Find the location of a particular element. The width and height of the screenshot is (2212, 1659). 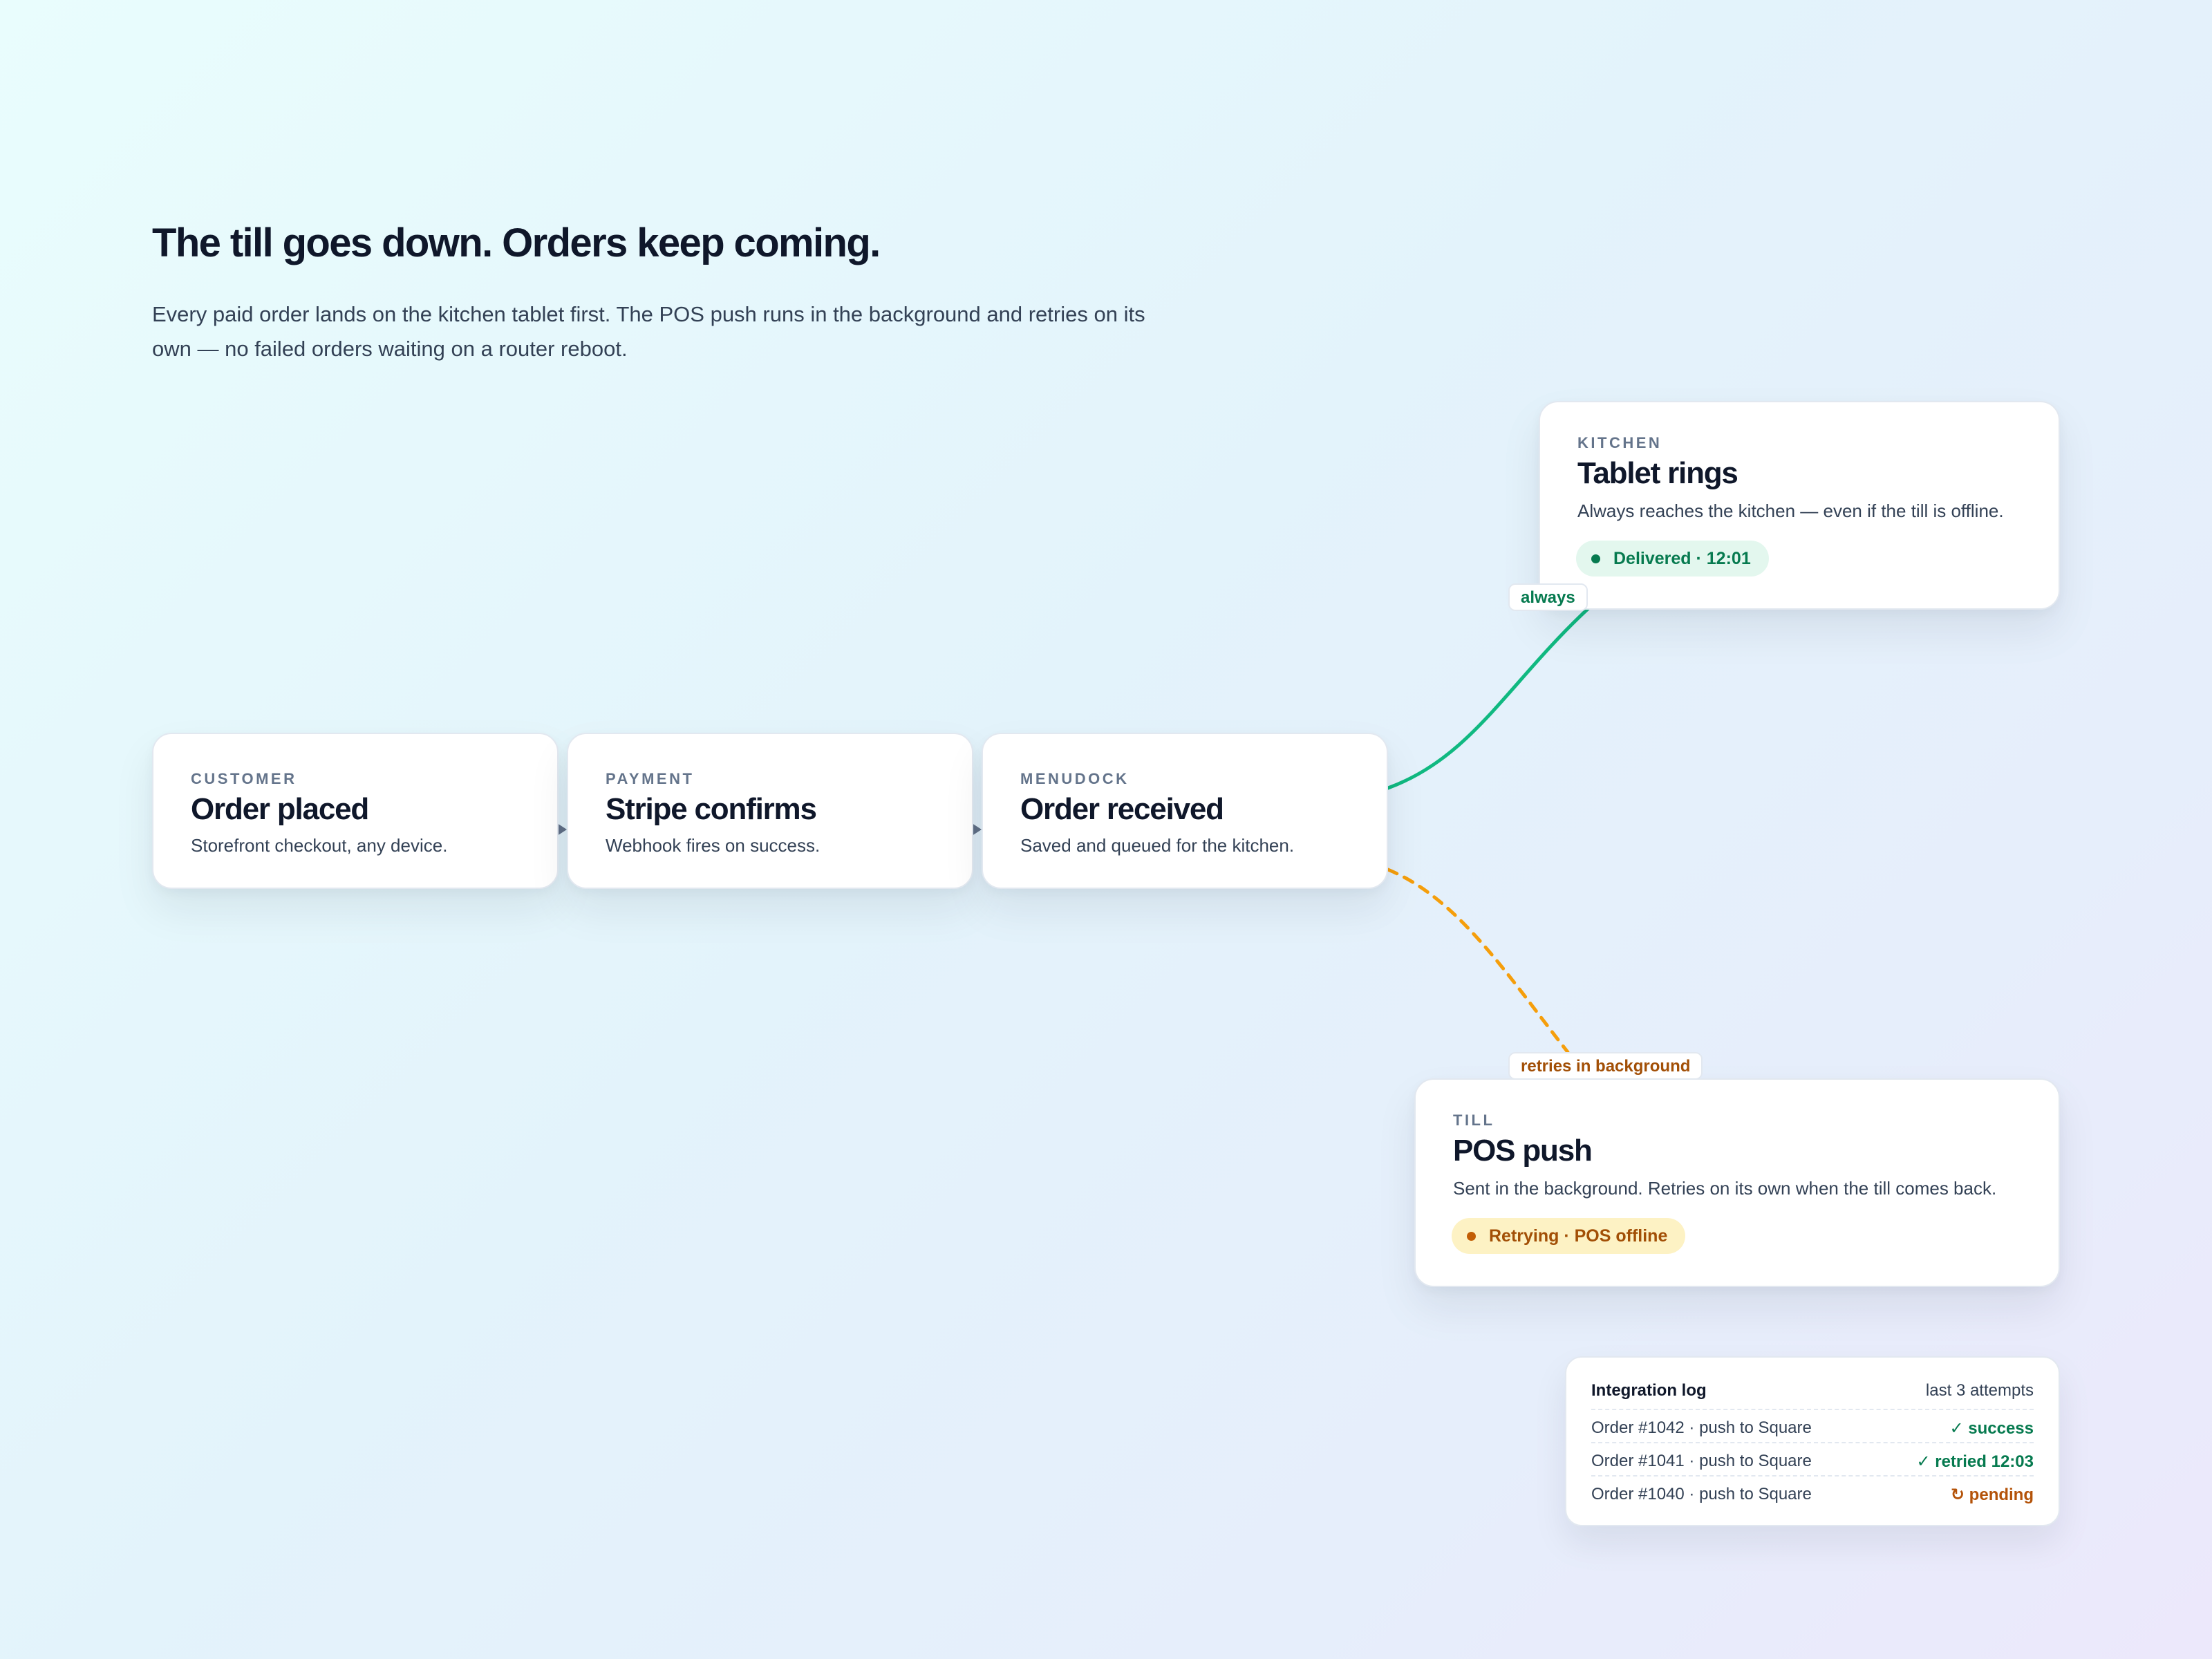

step-eyebrow: MENUDOCK is located at coordinates (1075, 779).